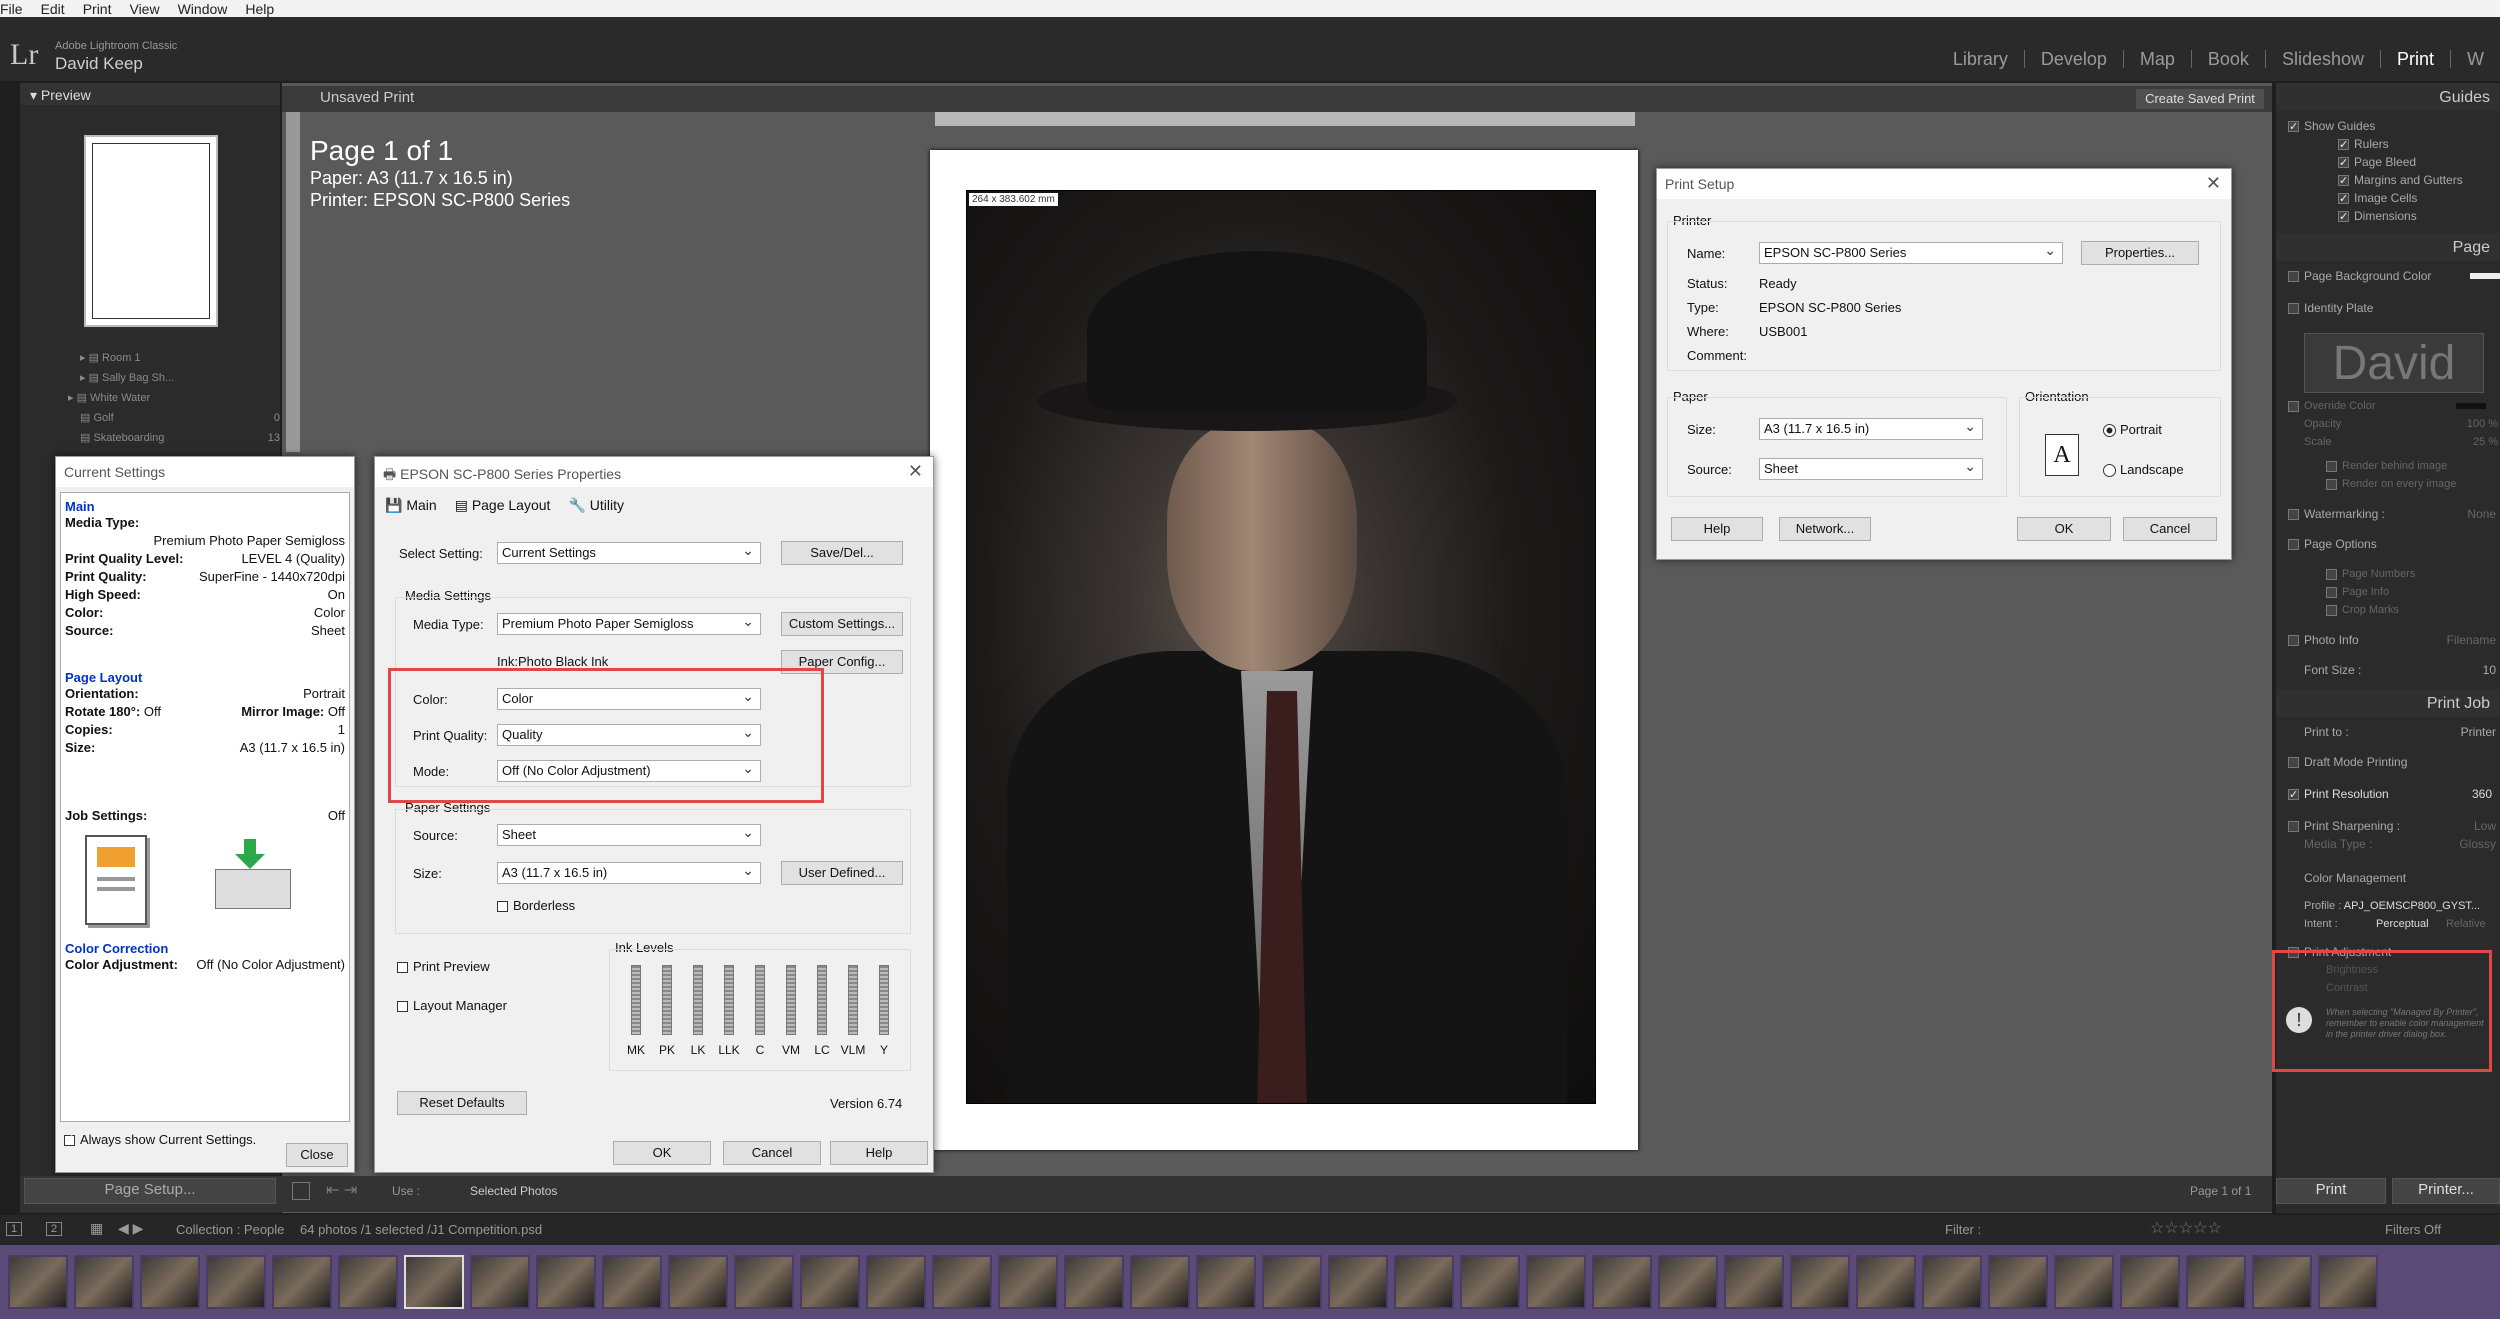 The height and width of the screenshot is (1319, 2500). Describe the element at coordinates (317, 1155) in the screenshot. I see `close-button: Close` at that location.